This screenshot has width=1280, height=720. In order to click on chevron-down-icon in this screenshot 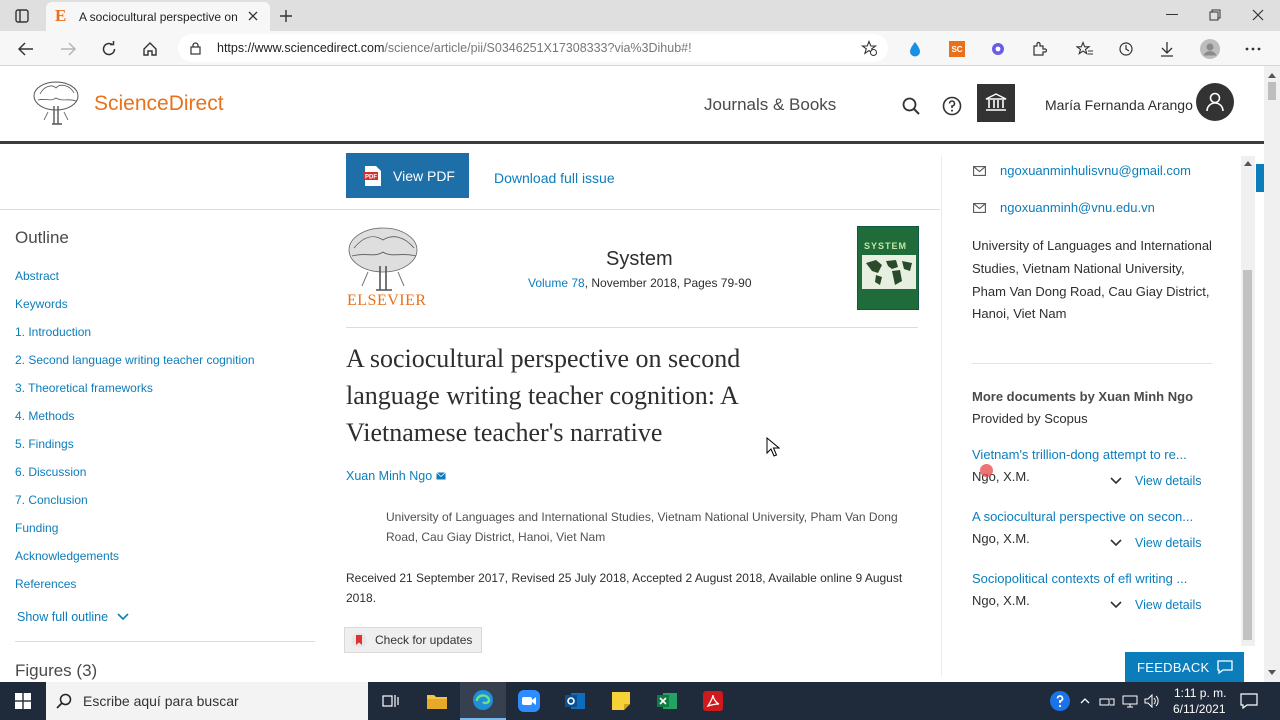, I will do `click(1116, 543)`.